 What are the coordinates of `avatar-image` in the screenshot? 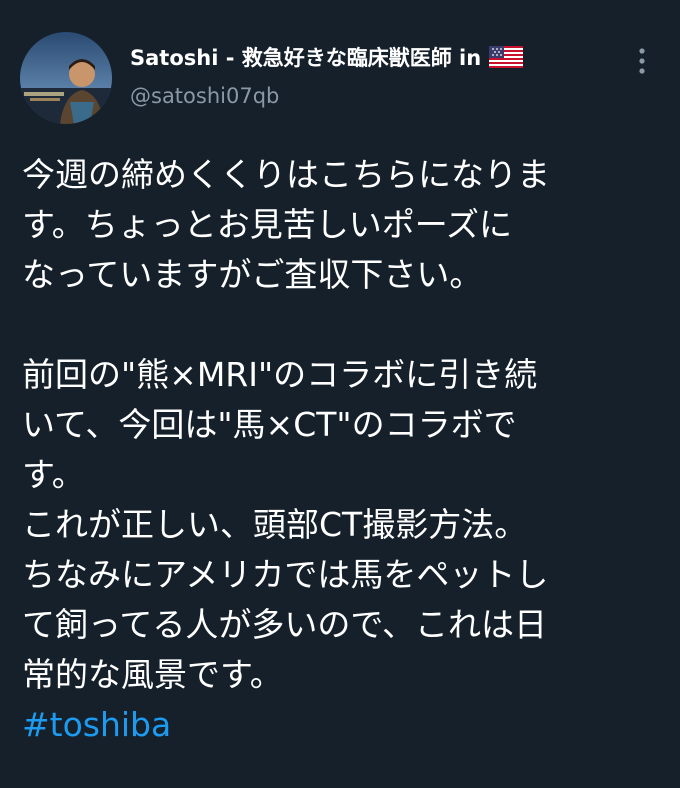 It's located at (66, 78).